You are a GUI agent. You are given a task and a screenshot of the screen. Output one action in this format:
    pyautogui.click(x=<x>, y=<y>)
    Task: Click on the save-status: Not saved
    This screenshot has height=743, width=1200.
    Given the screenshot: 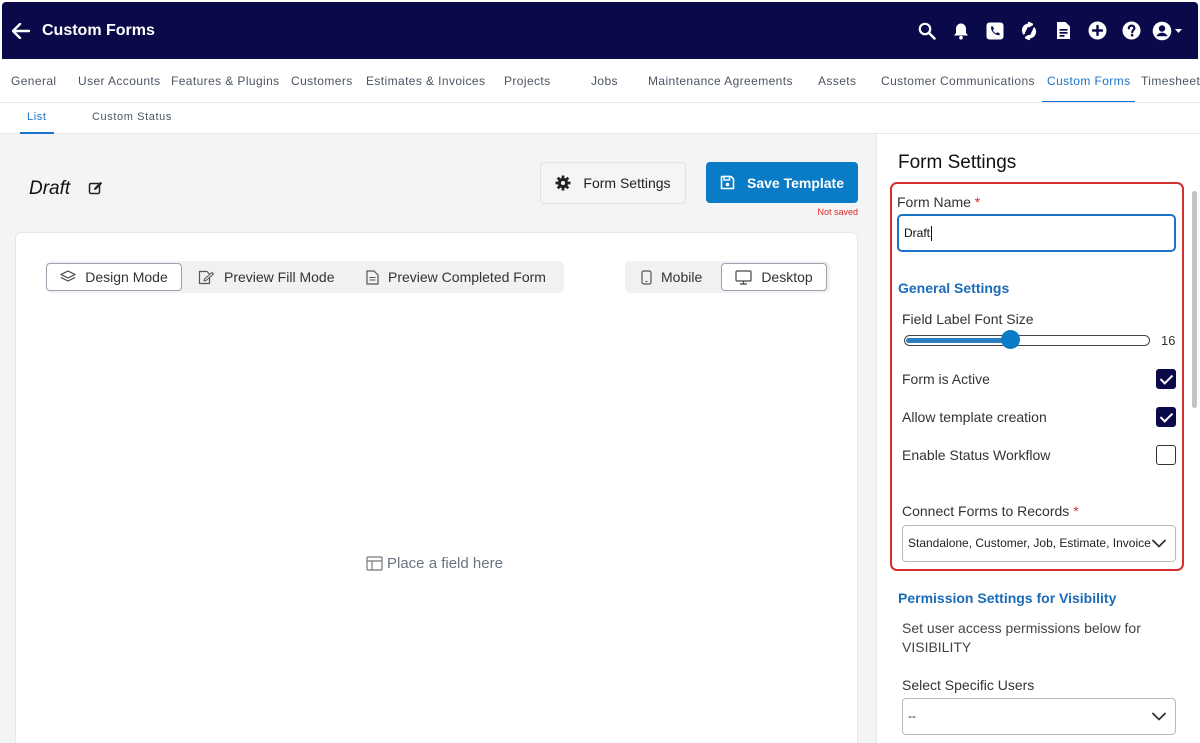 What is the action you would take?
    pyautogui.click(x=837, y=212)
    